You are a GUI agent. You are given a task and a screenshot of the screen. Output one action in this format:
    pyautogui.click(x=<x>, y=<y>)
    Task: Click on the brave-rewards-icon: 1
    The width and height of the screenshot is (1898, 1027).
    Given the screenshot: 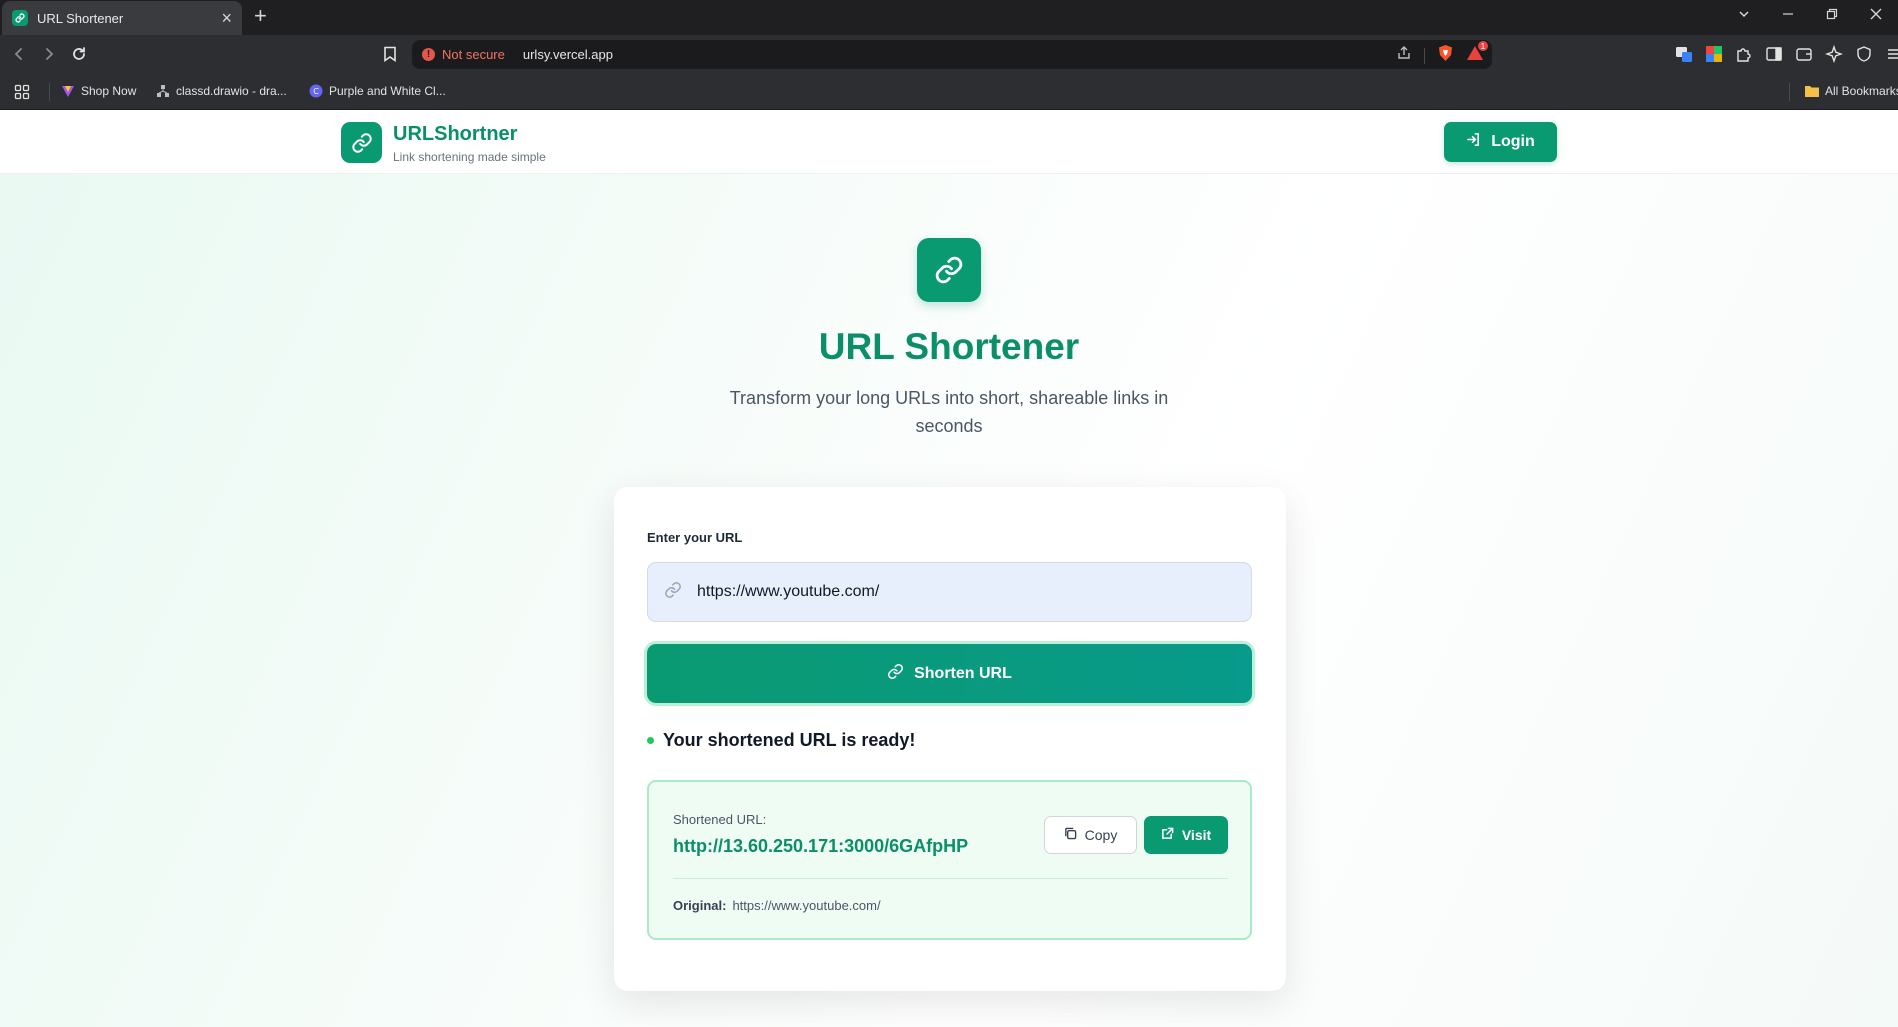 What is the action you would take?
    pyautogui.click(x=1477, y=53)
    